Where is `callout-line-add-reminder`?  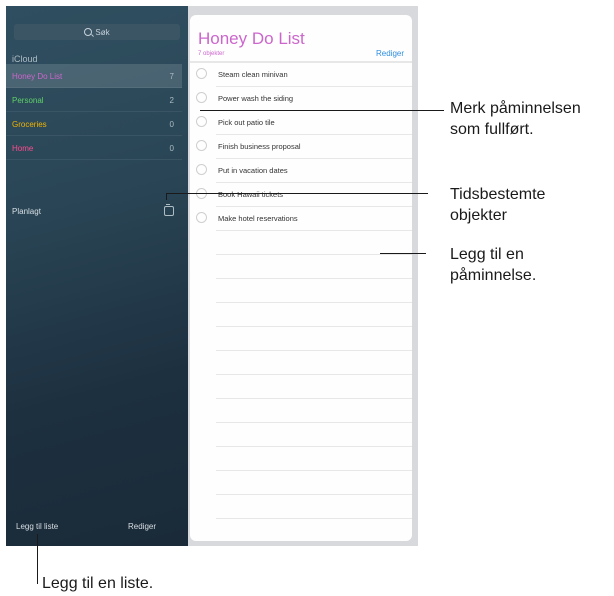 callout-line-add-reminder is located at coordinates (403, 253).